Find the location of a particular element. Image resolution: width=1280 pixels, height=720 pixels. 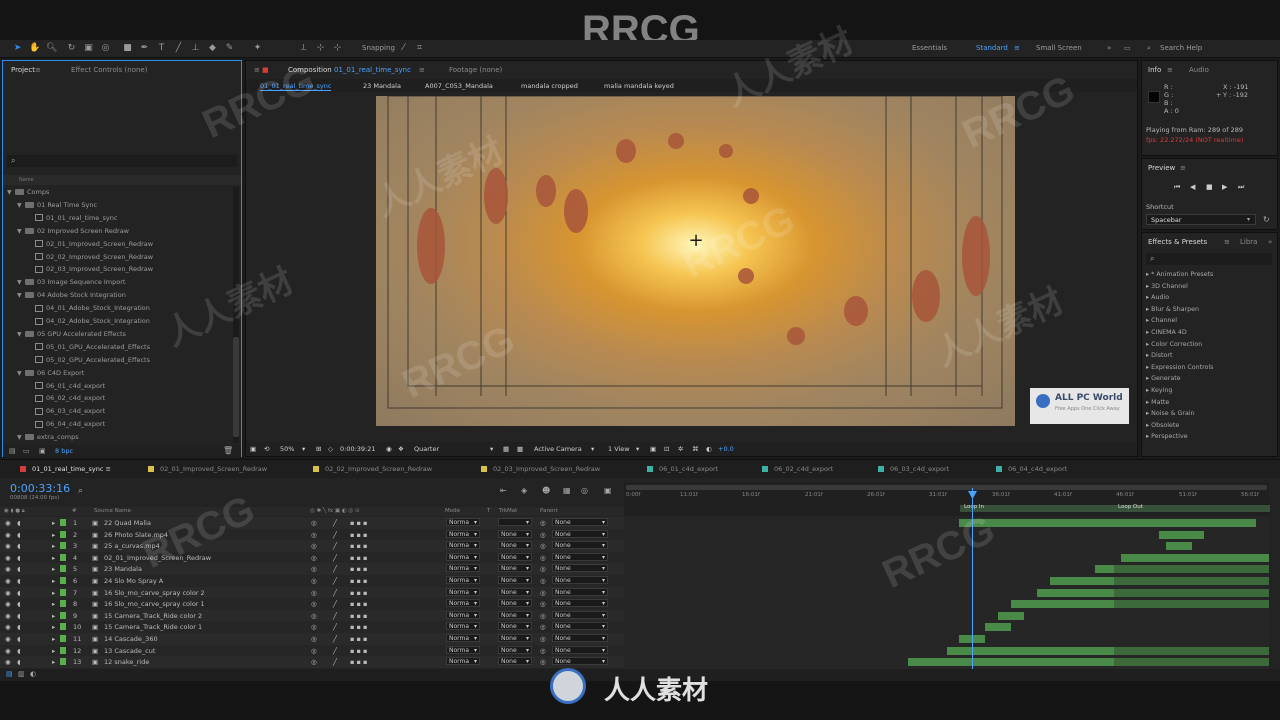

safe-zones-icon: ⊞ is located at coordinates (318, 449).